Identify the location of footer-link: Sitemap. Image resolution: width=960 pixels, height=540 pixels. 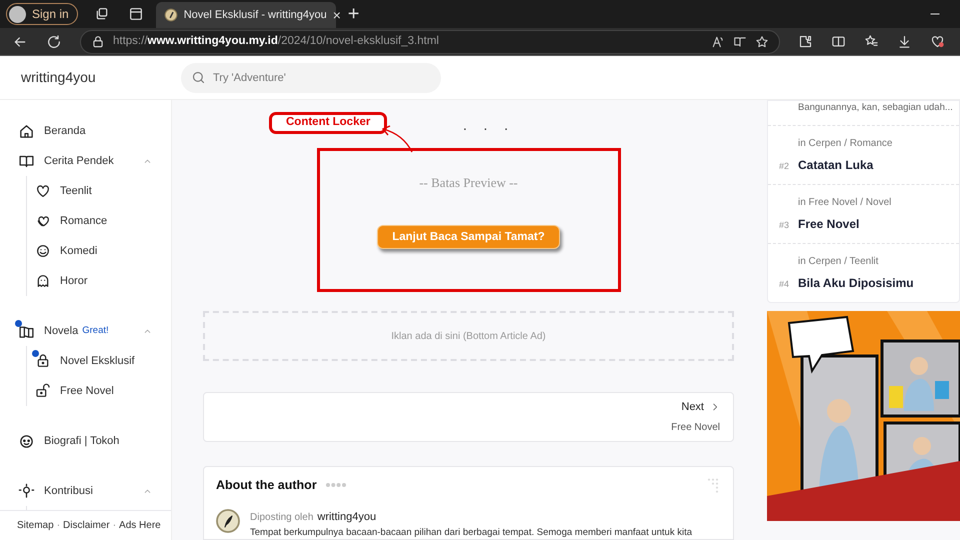
(35, 525).